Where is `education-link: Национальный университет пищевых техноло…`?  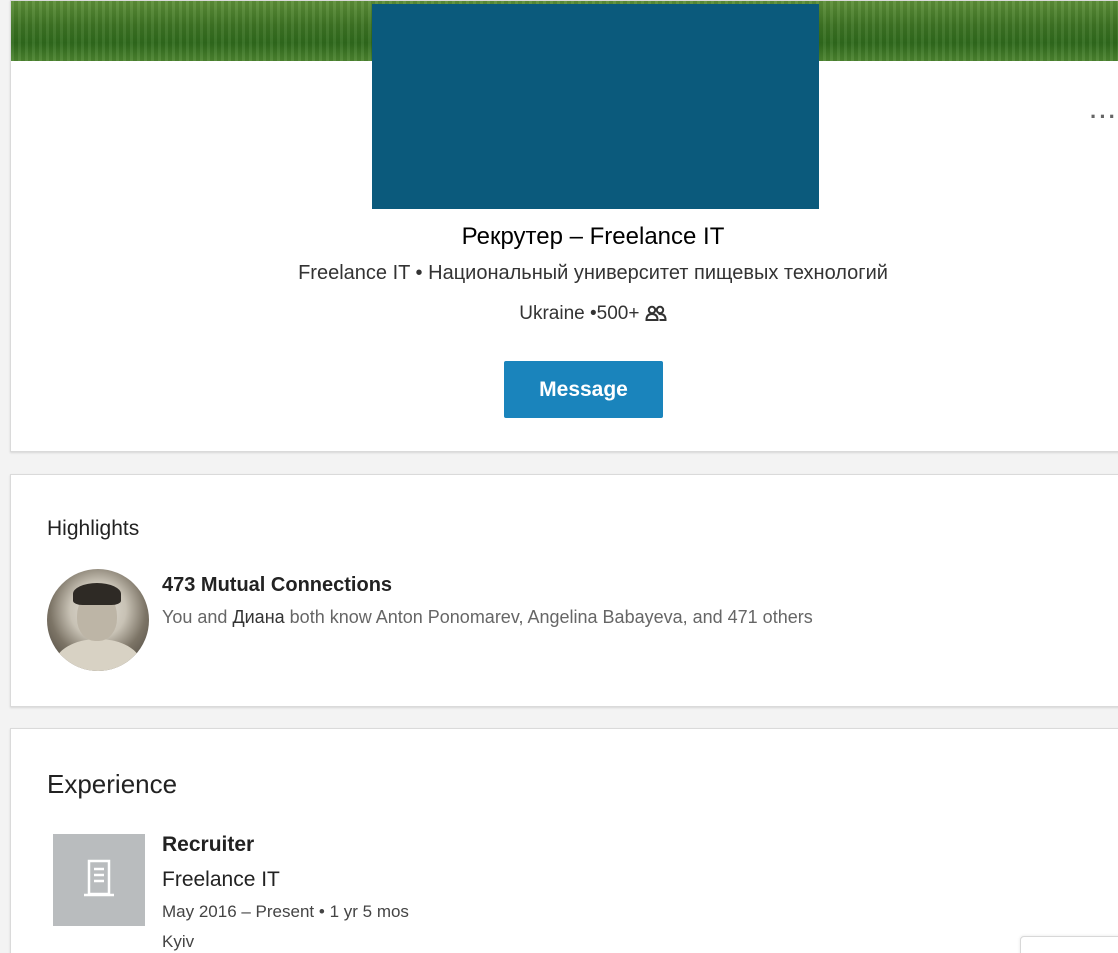
education-link: Национальный университет пищевых техноло… is located at coordinates (658, 273).